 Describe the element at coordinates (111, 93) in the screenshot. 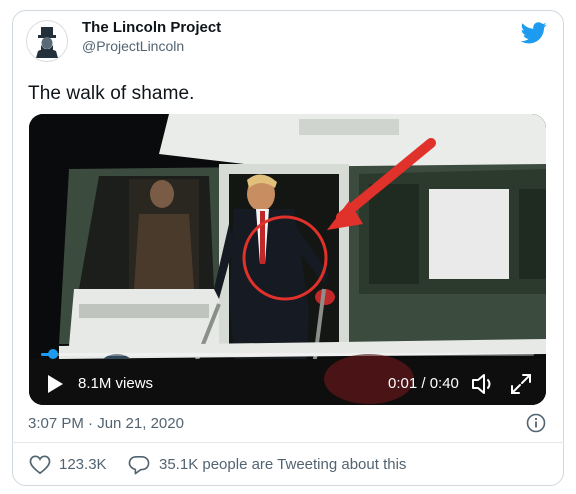

I see `tweet-text: The walk of shame.` at that location.